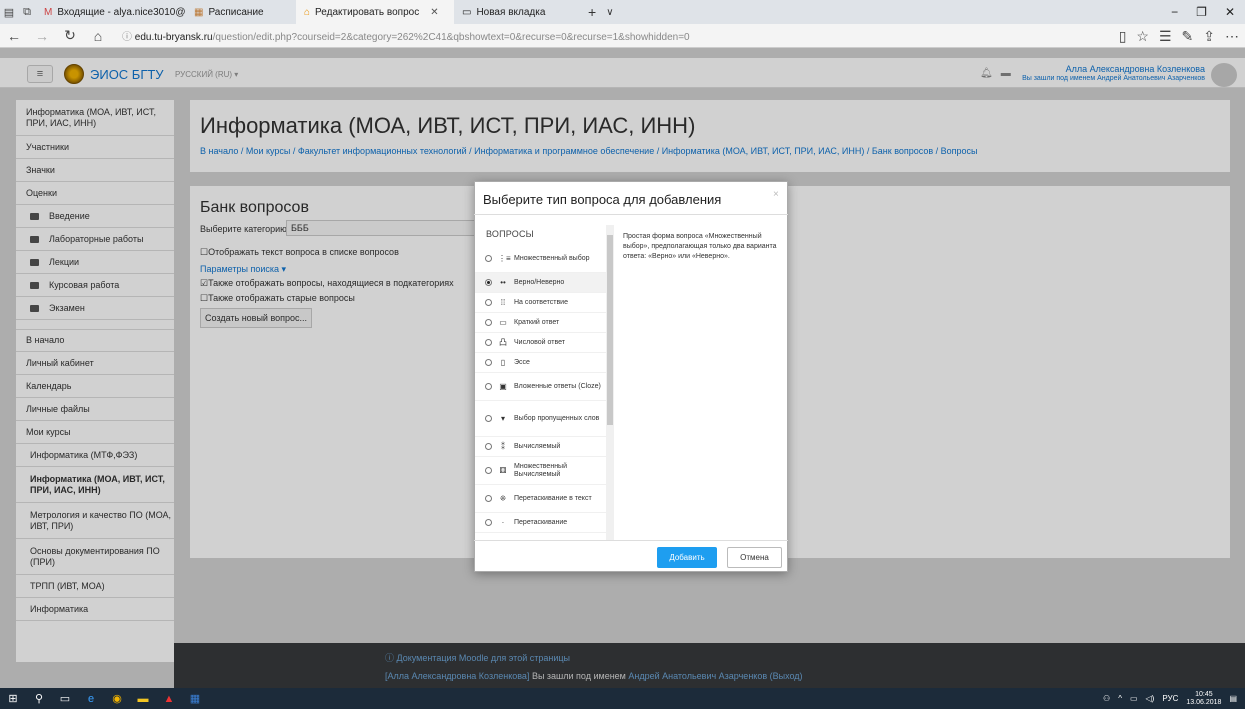 The width and height of the screenshot is (1245, 709). I want to click on question-type-option: 凸 Числовой ответ, so click(541, 343).